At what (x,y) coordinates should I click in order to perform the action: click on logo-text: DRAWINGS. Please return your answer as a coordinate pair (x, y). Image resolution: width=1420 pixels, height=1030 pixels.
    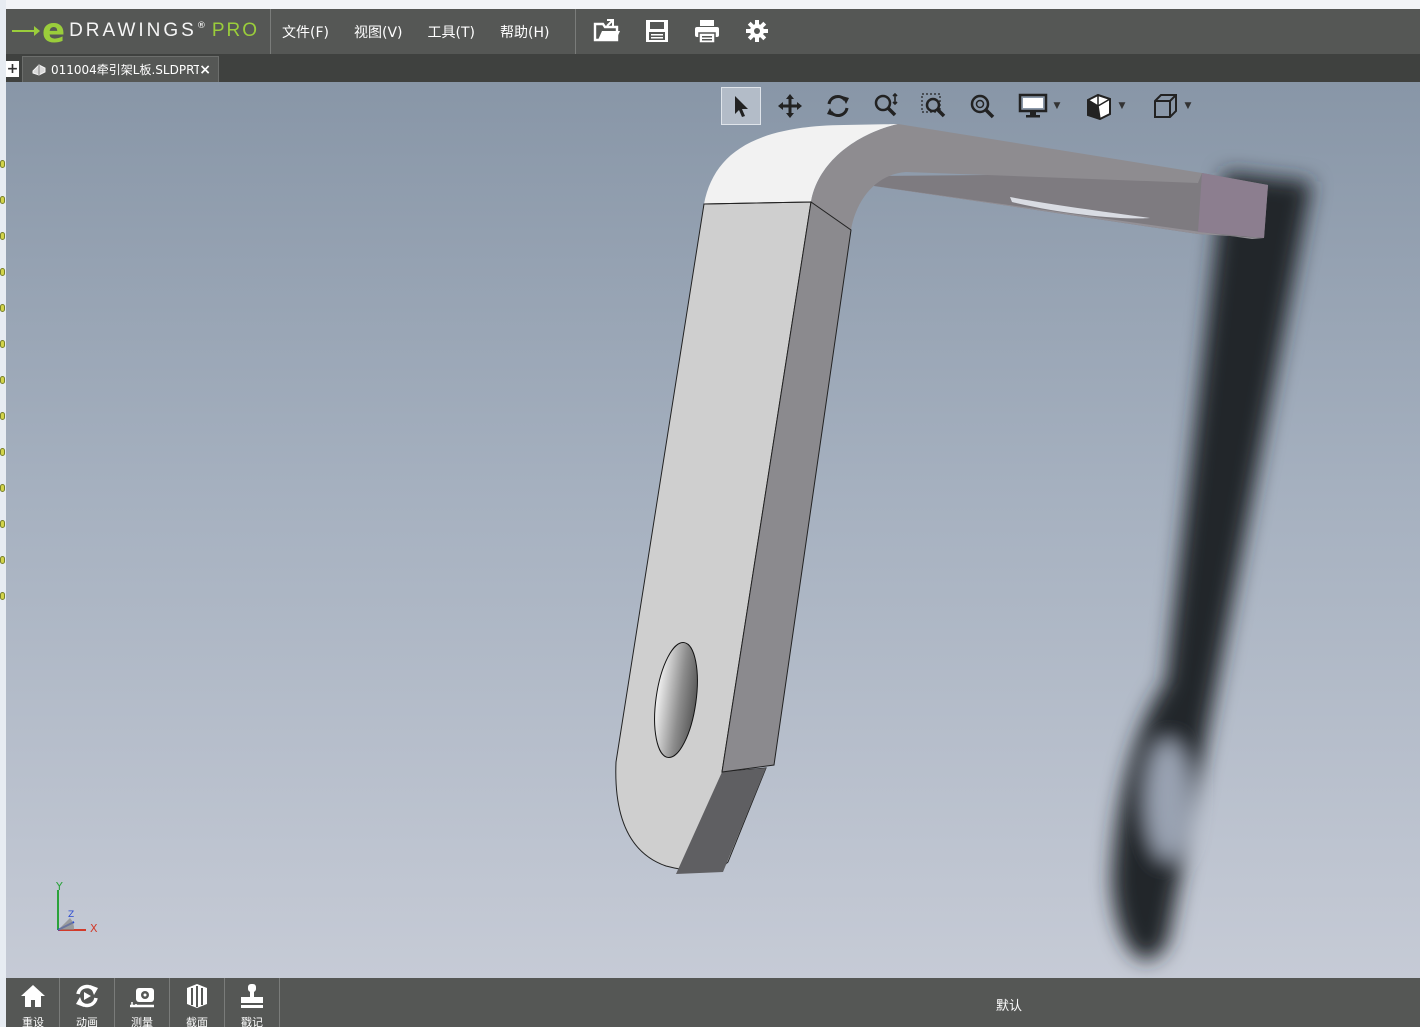
    Looking at the image, I should click on (133, 30).